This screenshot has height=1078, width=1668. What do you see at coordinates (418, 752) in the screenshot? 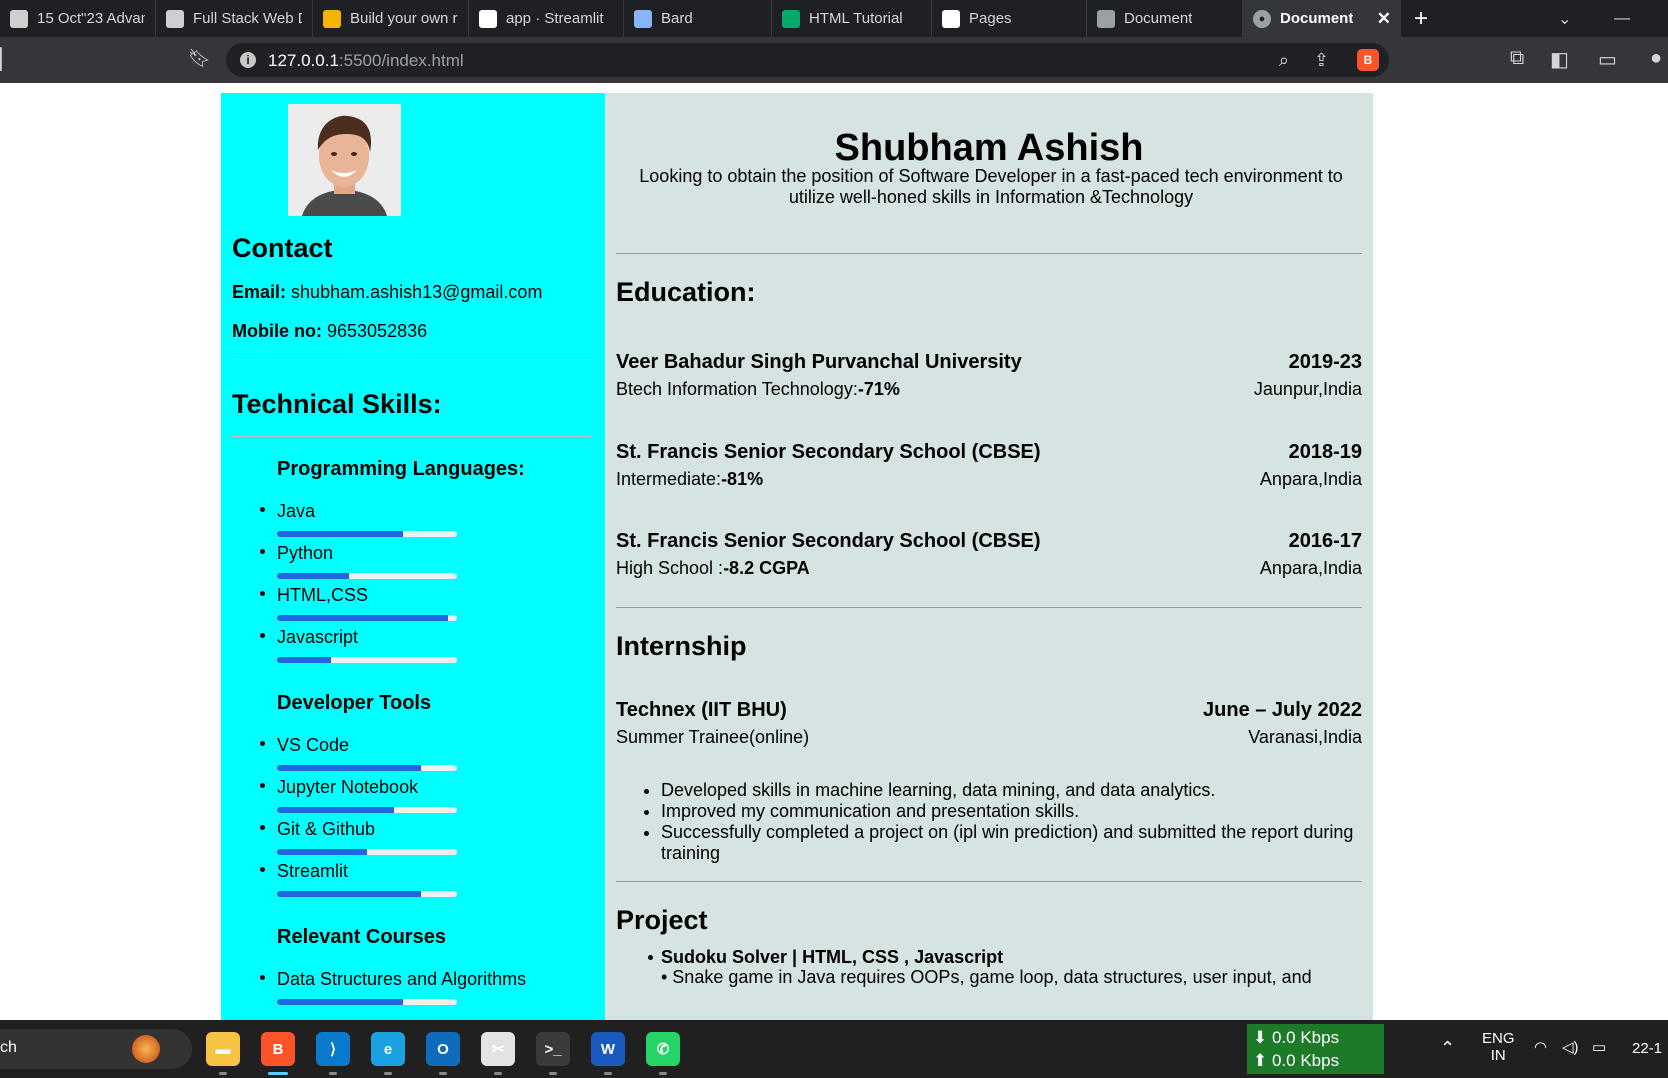
I see `skill-item: VS Code` at bounding box center [418, 752].